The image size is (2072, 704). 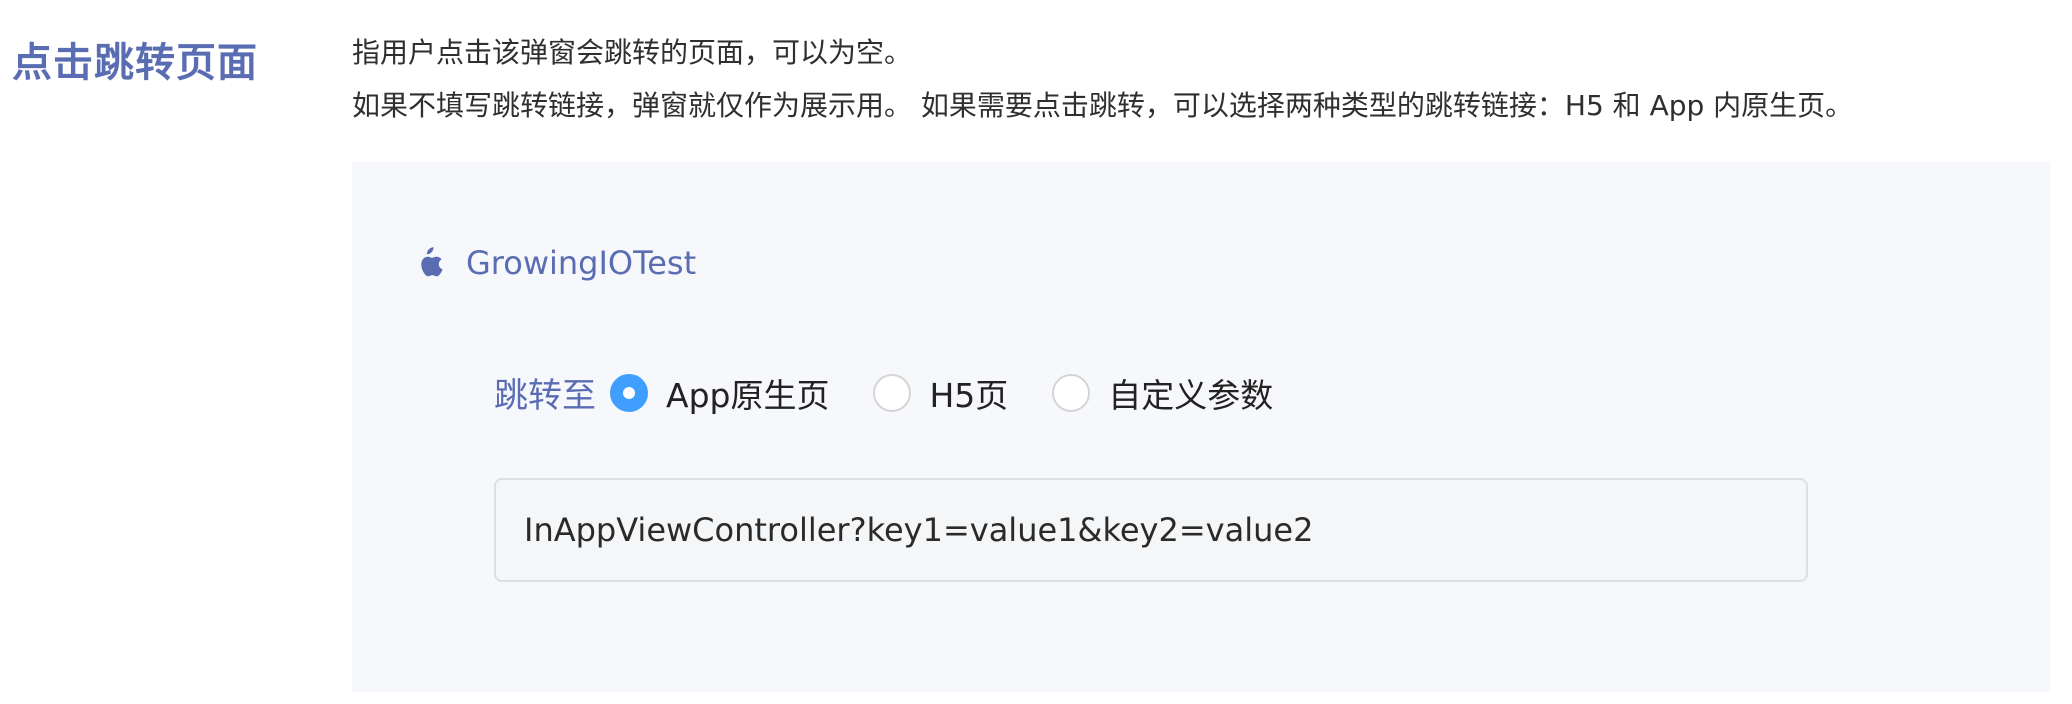 I want to click on jump-target-label: 跳转至, so click(x=545, y=396).